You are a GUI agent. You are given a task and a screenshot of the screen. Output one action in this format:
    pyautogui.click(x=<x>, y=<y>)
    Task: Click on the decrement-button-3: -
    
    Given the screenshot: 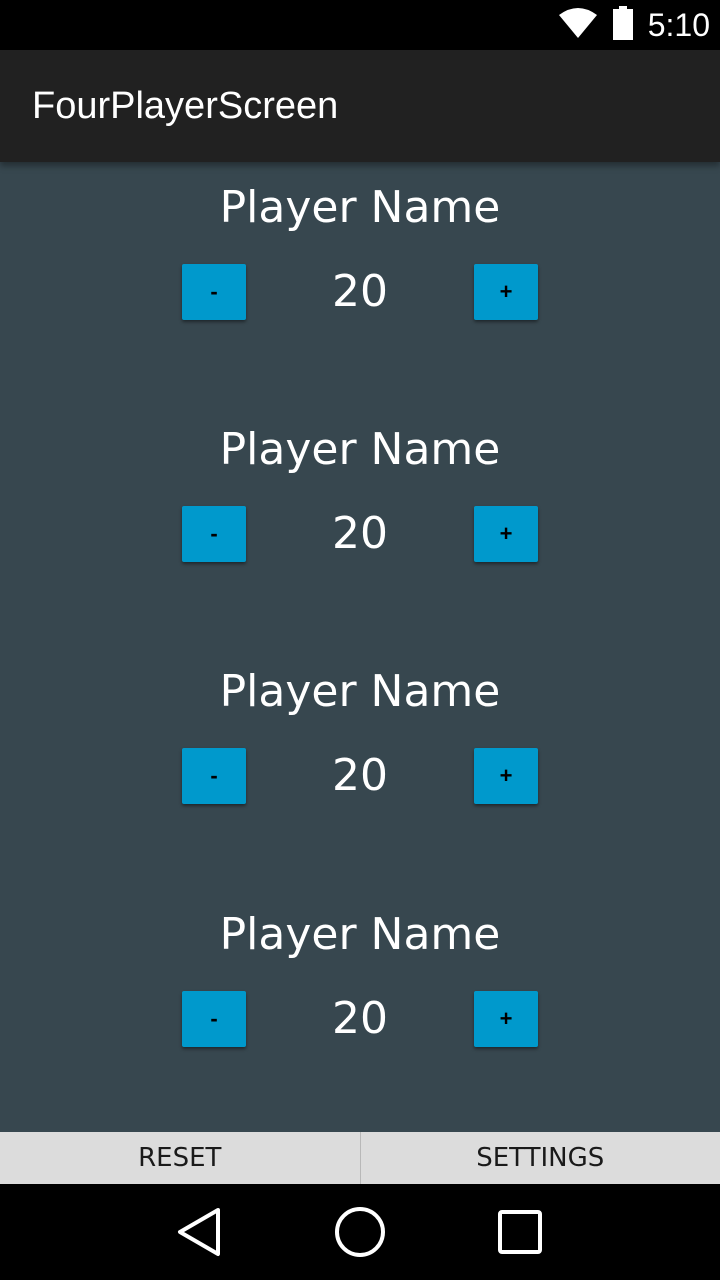 What is the action you would take?
    pyautogui.click(x=214, y=776)
    